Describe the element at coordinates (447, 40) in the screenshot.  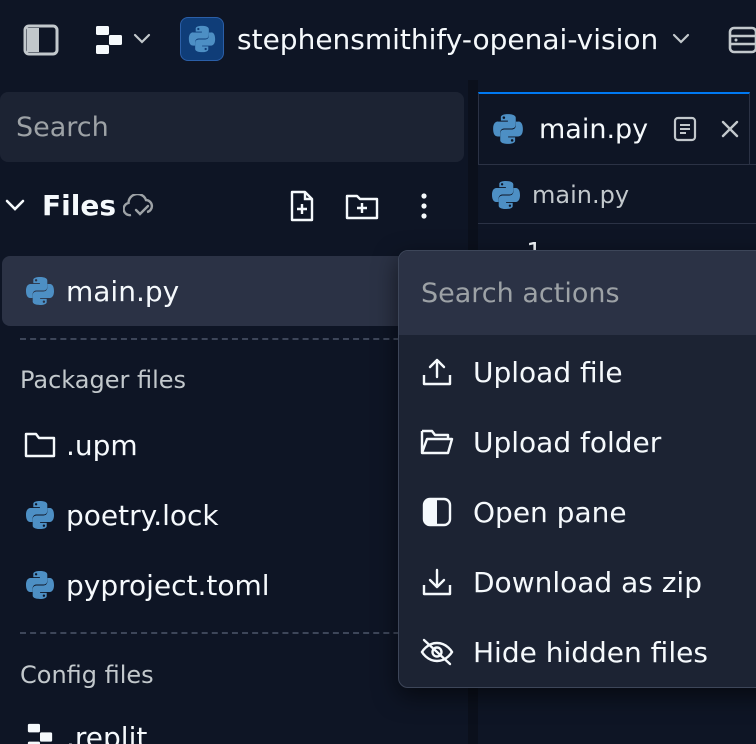
I see `repl-name: stephensmithify-openai-vision` at that location.